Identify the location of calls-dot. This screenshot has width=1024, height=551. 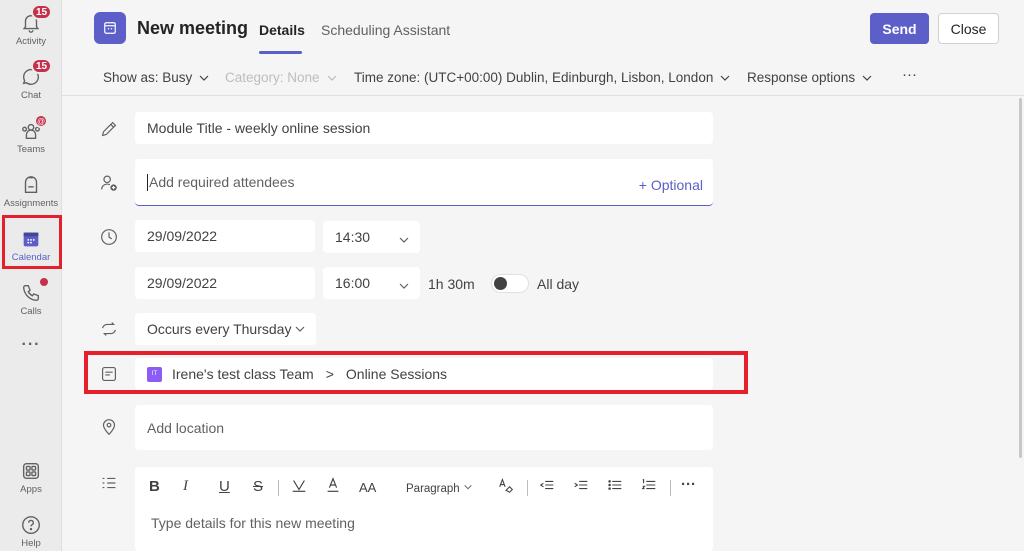
(44, 282).